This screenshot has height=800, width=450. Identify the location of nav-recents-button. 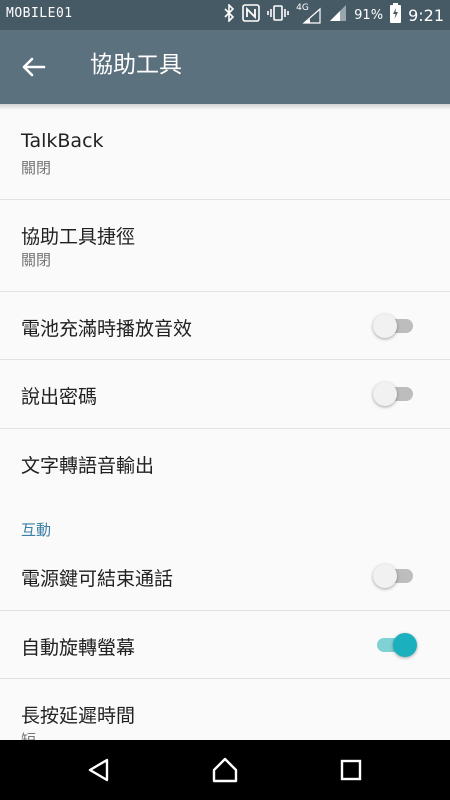
(351, 770).